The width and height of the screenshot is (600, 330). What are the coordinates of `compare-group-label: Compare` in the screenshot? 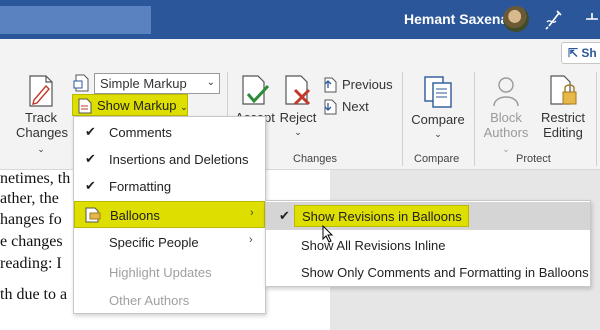 It's located at (437, 159).